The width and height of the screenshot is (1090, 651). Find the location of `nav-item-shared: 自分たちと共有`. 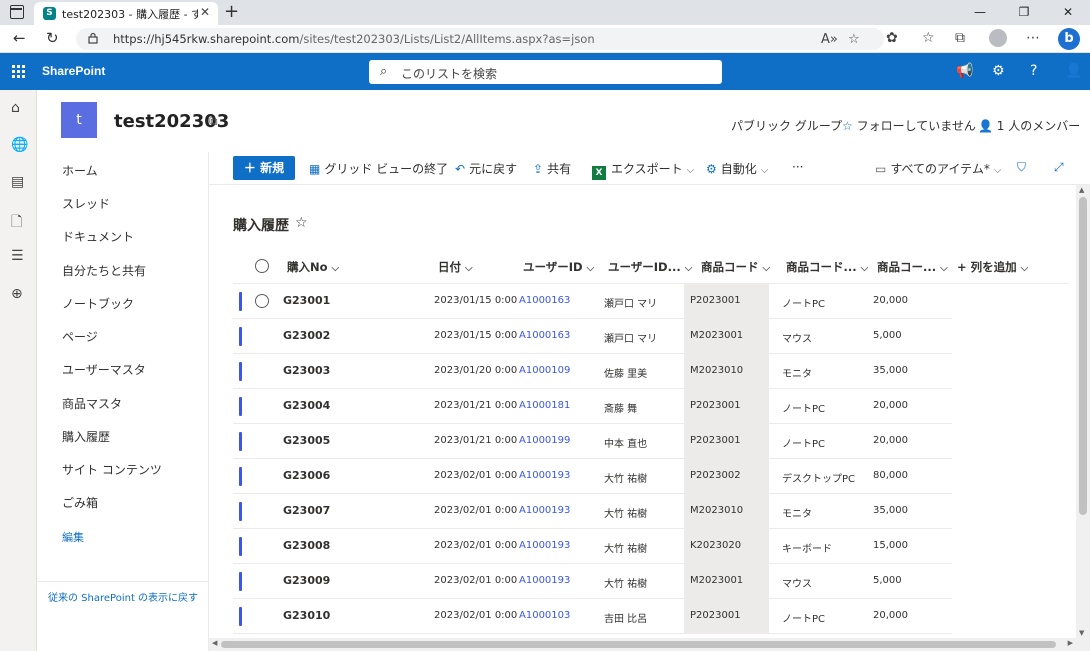

nav-item-shared: 自分たちと共有 is located at coordinates (104, 270).